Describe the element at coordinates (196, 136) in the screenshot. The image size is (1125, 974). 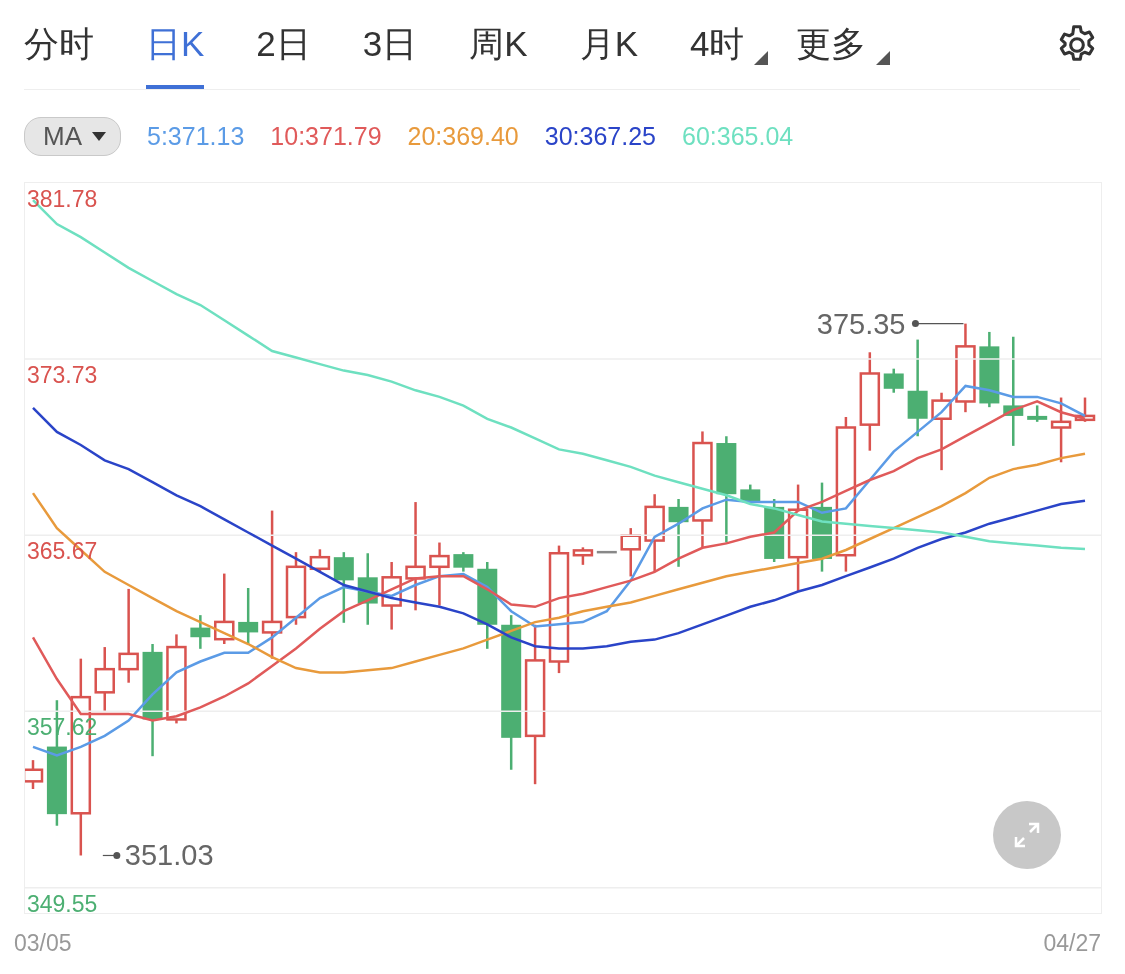
I see `moving-average-value: 5:371.13` at that location.